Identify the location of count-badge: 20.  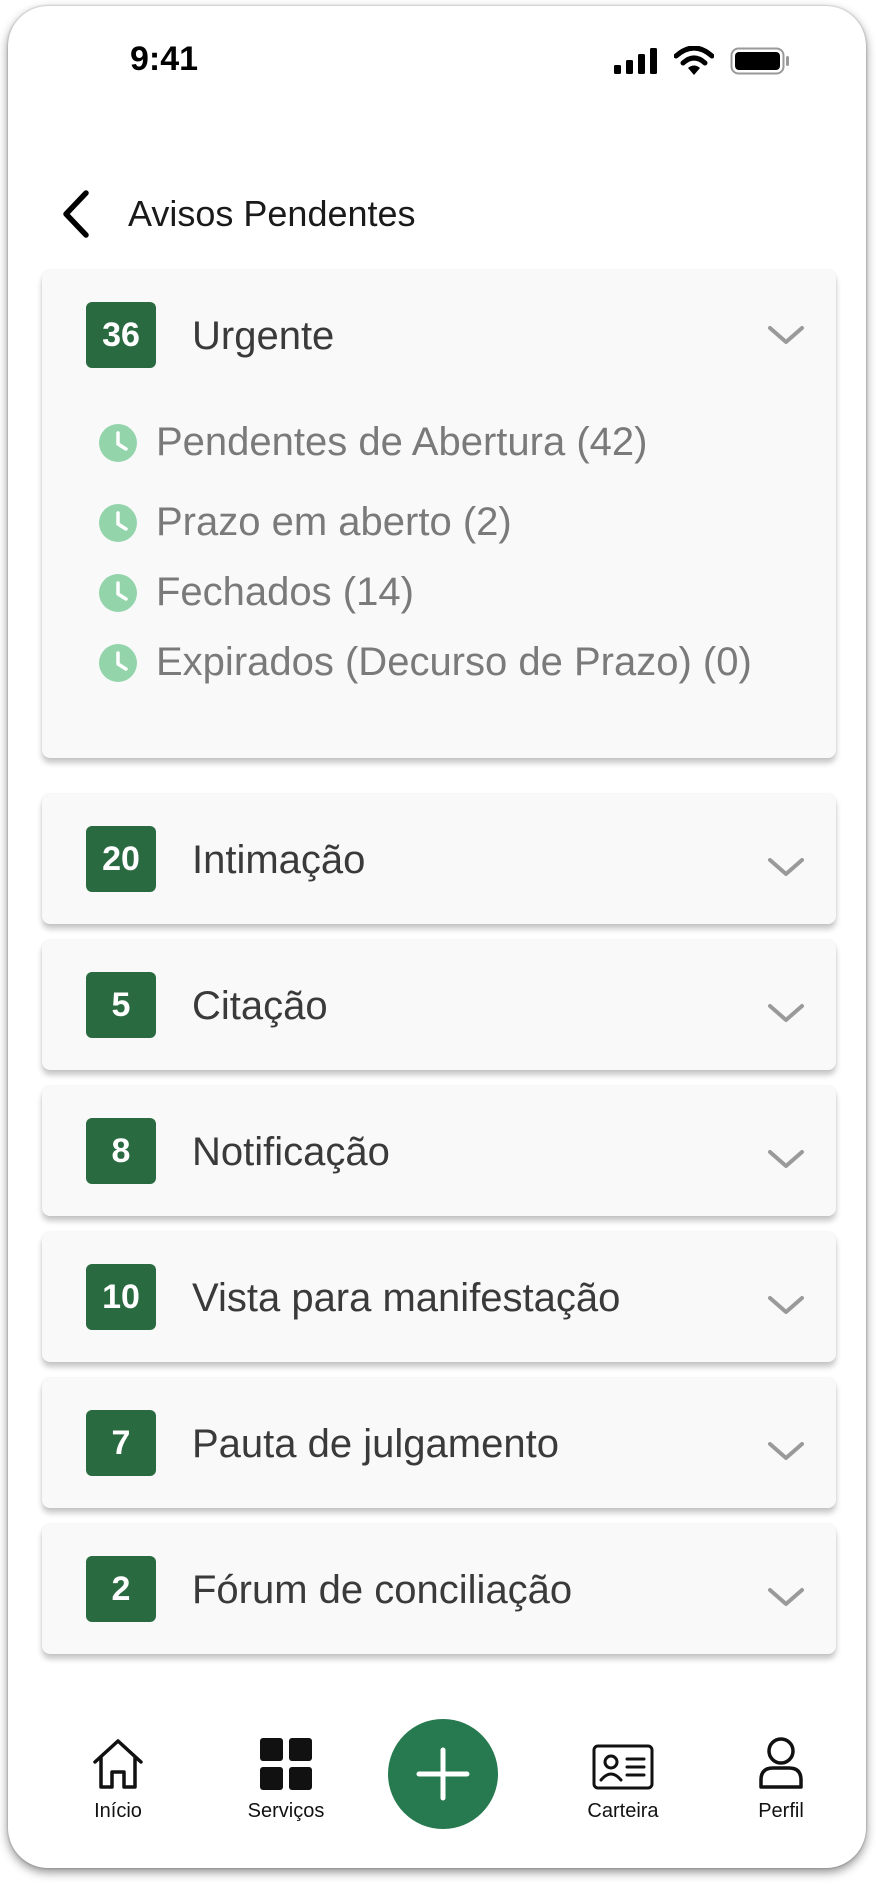
(121, 859).